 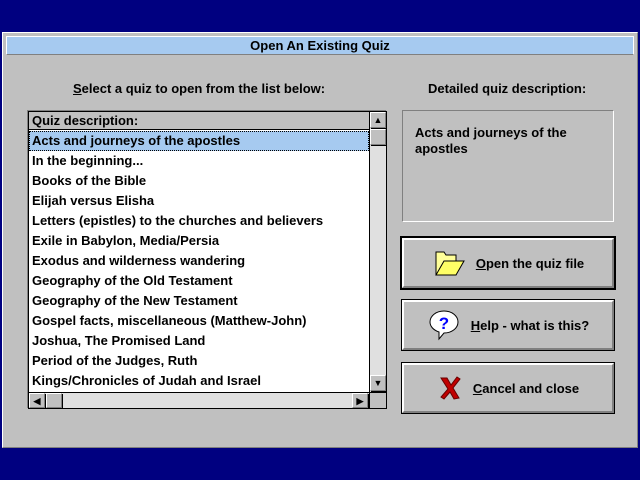 What do you see at coordinates (199, 241) in the screenshot?
I see `list-item: Exile in Babylon, Media/Persia` at bounding box center [199, 241].